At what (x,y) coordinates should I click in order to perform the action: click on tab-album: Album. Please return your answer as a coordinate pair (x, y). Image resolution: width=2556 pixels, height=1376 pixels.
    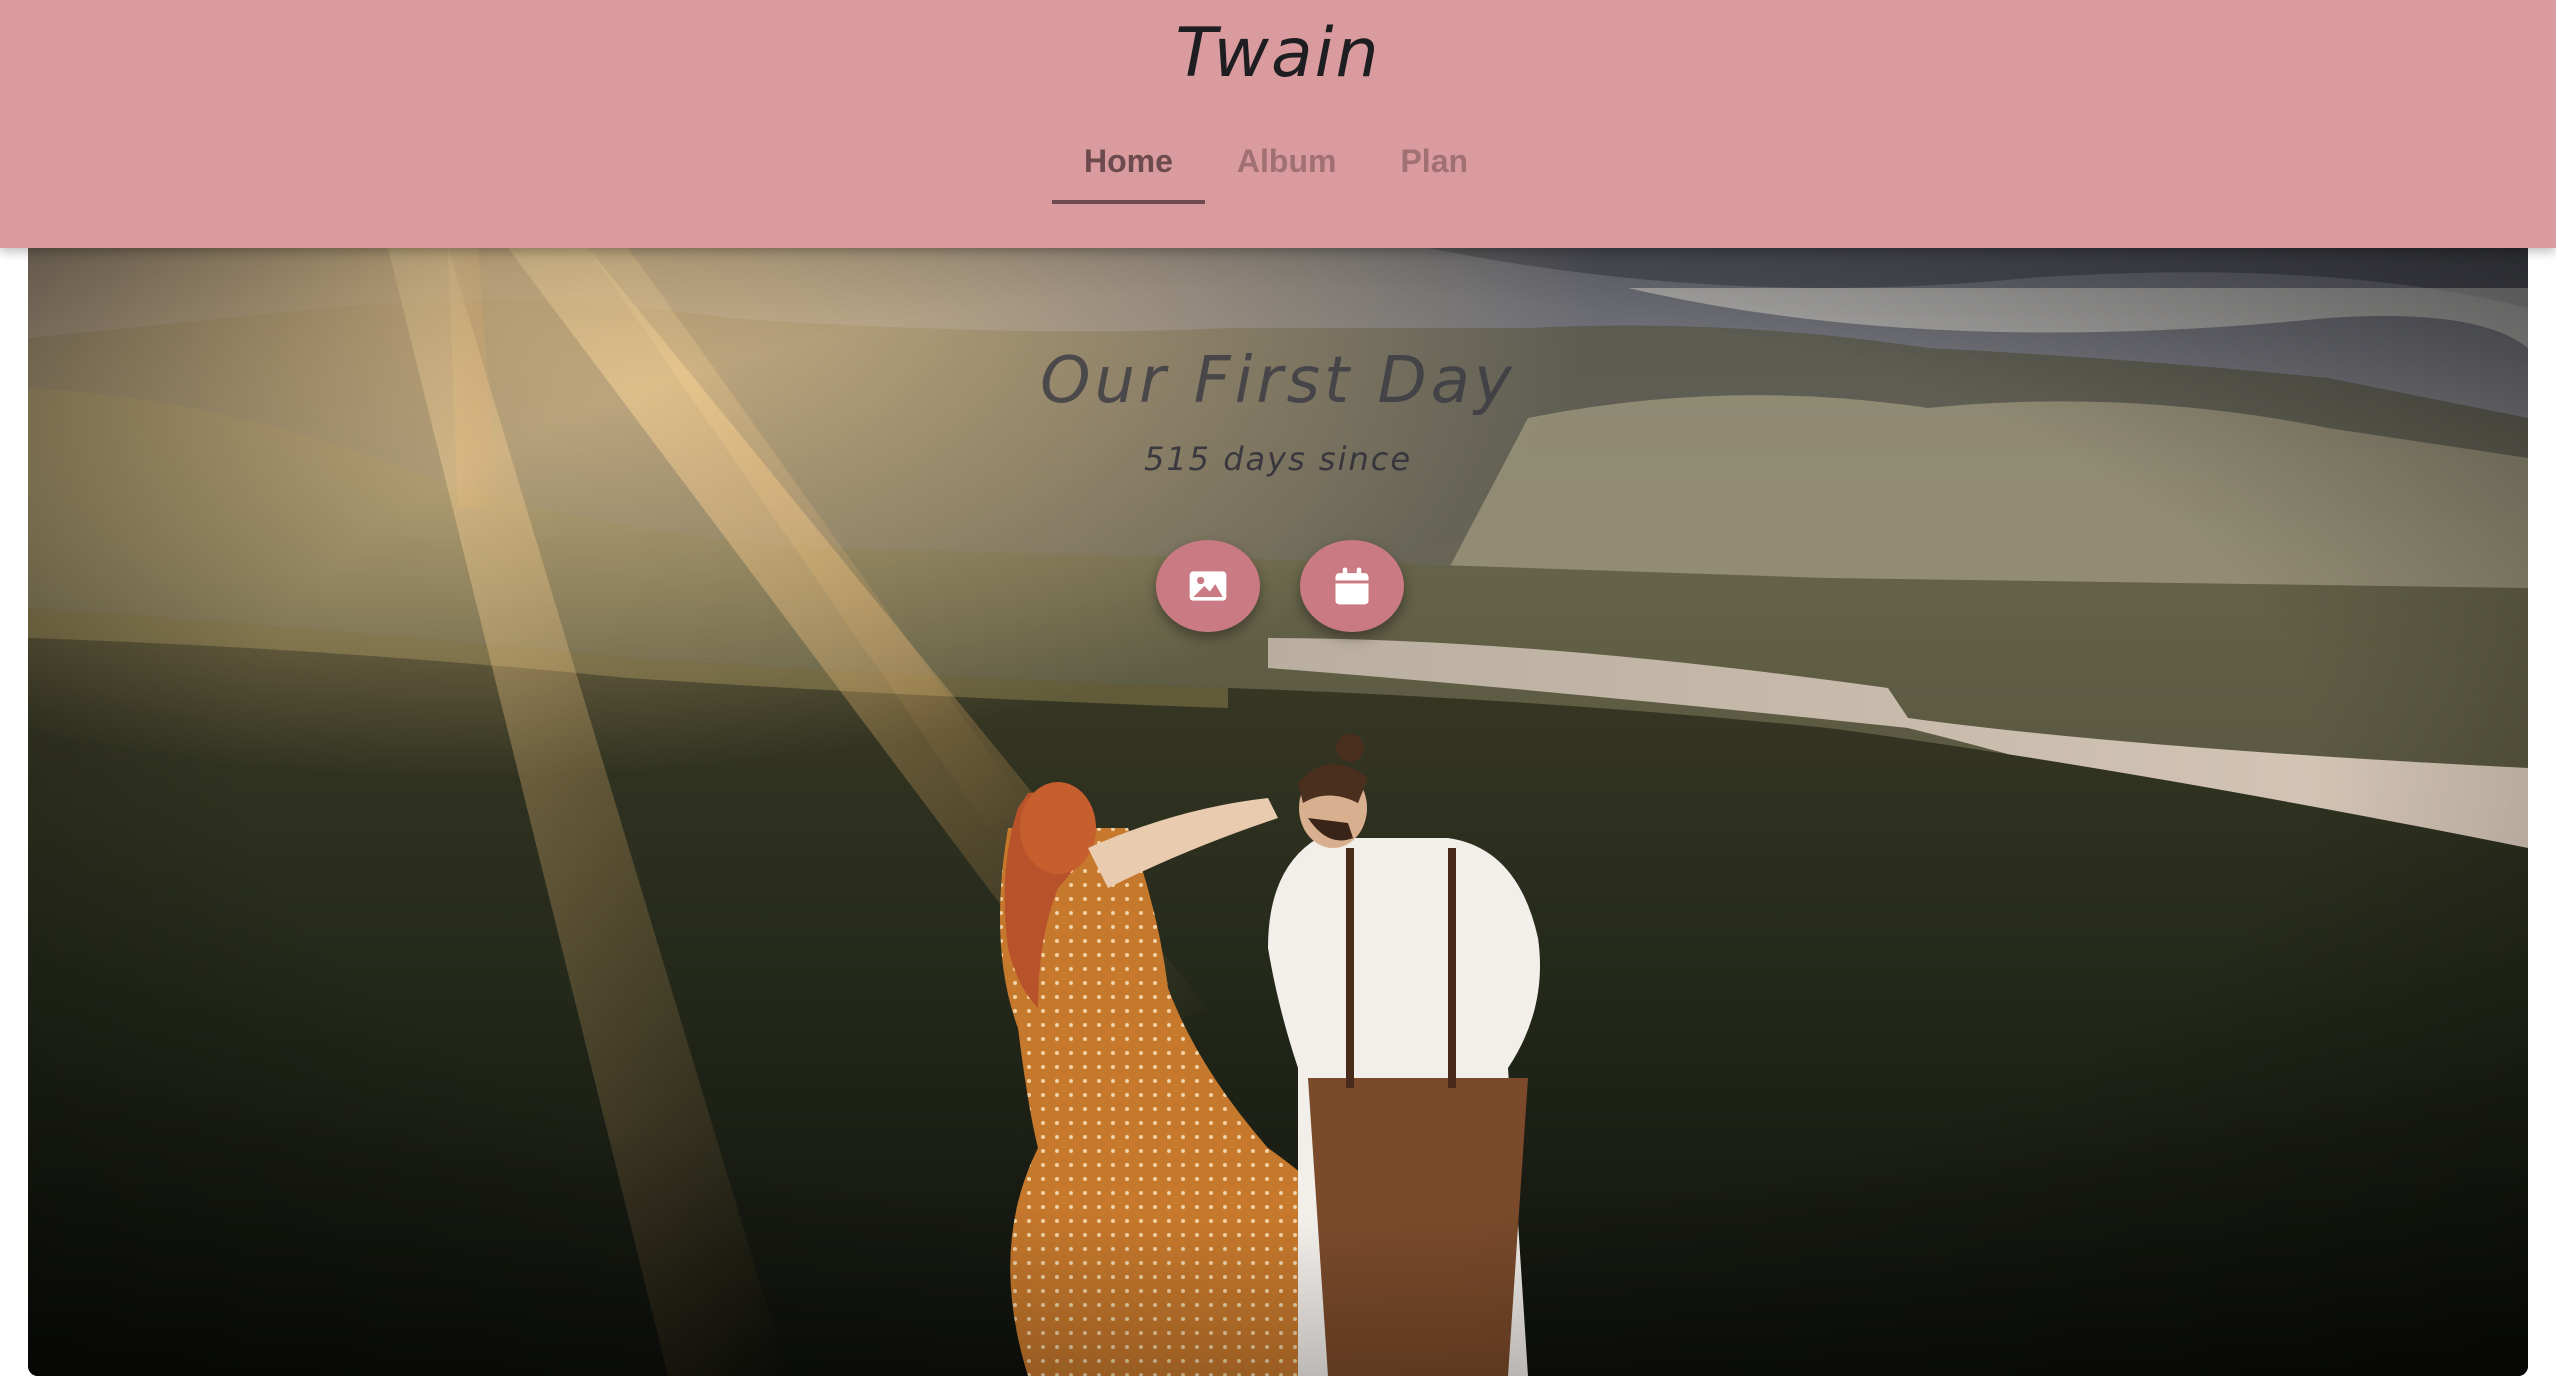
    Looking at the image, I should click on (1287, 166).